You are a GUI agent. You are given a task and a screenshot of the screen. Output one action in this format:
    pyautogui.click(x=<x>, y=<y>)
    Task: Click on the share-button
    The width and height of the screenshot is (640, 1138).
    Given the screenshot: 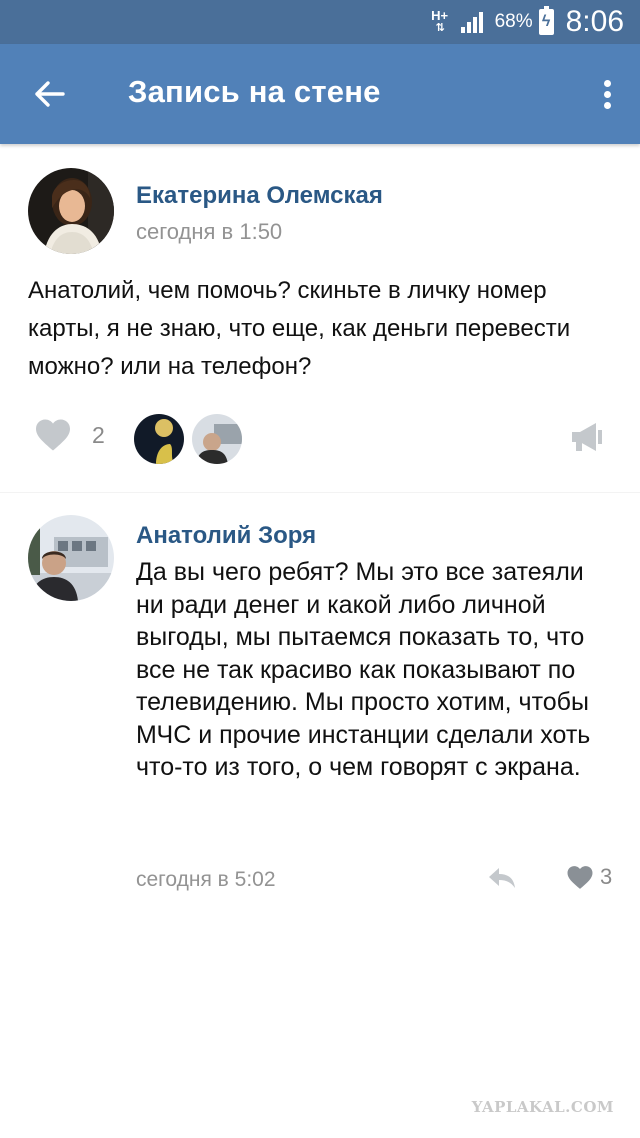 What is the action you would take?
    pyautogui.click(x=587, y=437)
    